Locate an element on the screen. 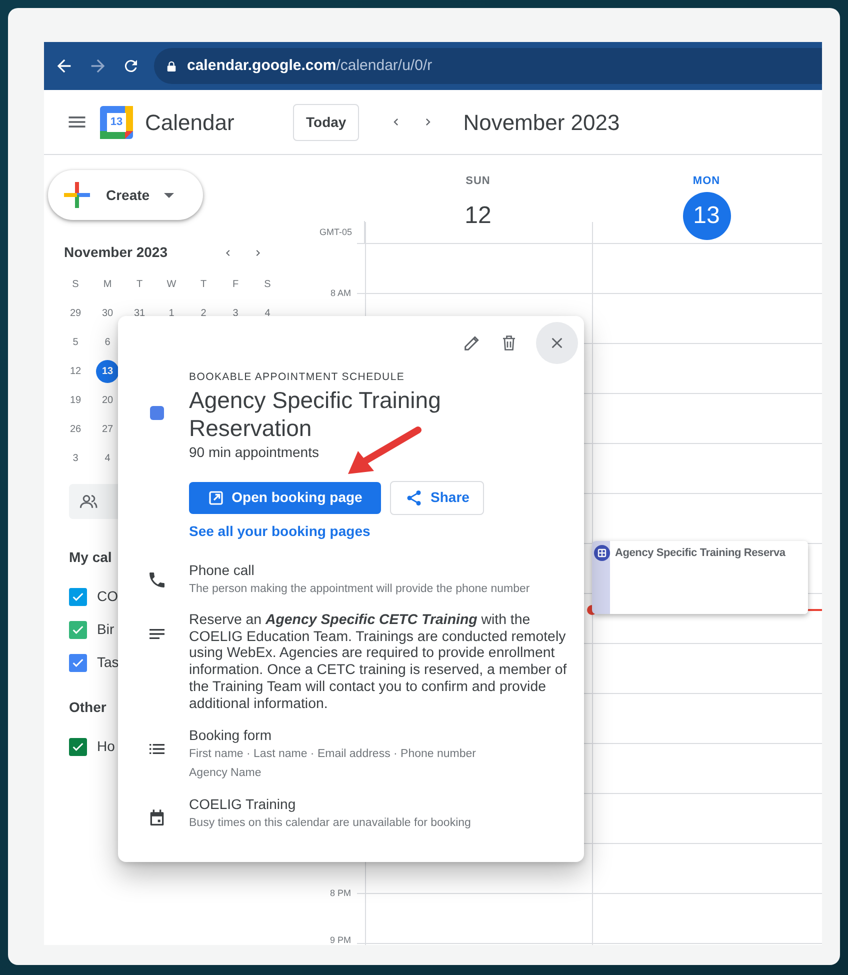 The image size is (848, 975). date-number: 12 is located at coordinates (478, 216).